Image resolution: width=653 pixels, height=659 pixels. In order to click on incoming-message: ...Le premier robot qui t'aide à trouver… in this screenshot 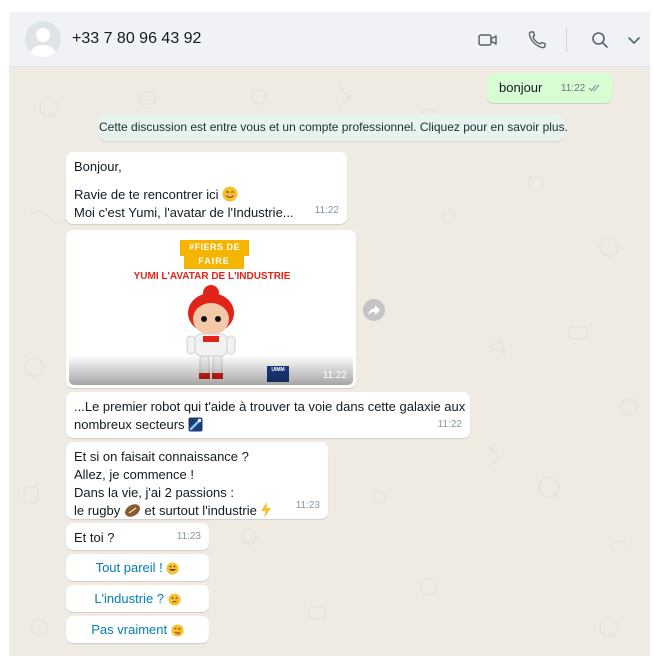, I will do `click(268, 415)`.